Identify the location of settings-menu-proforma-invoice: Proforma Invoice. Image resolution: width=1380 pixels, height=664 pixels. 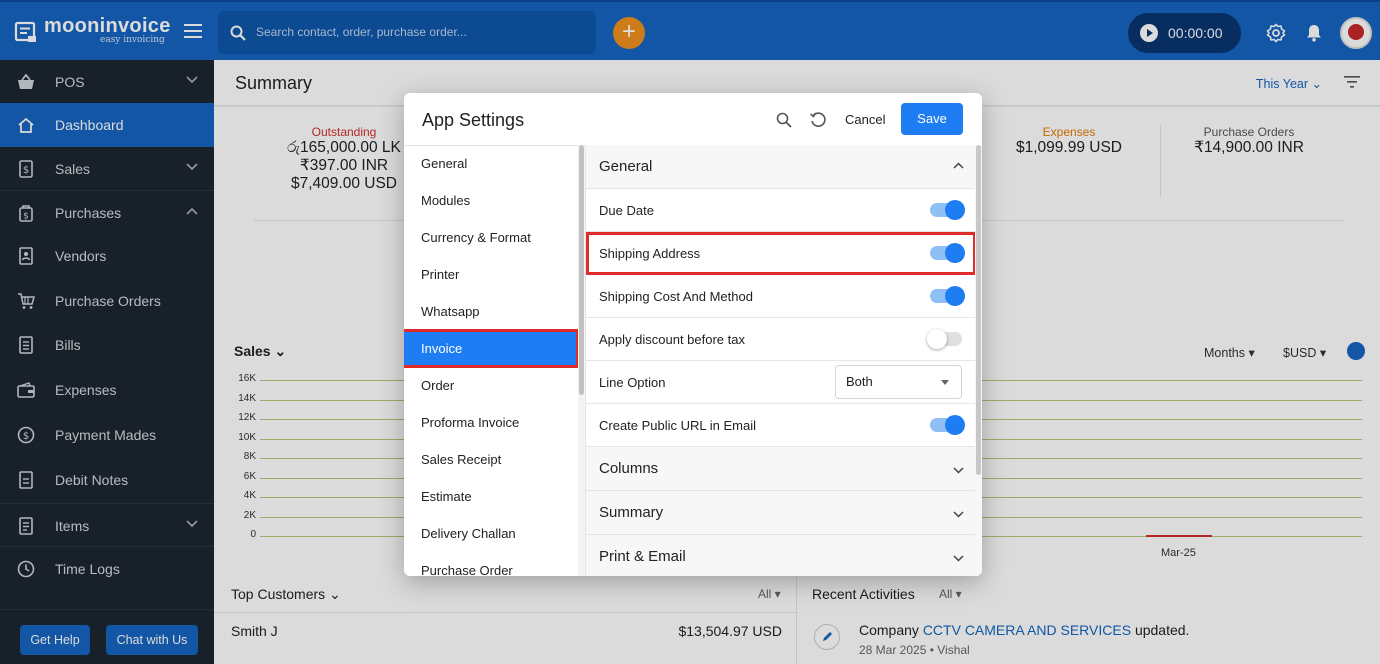
(491, 422).